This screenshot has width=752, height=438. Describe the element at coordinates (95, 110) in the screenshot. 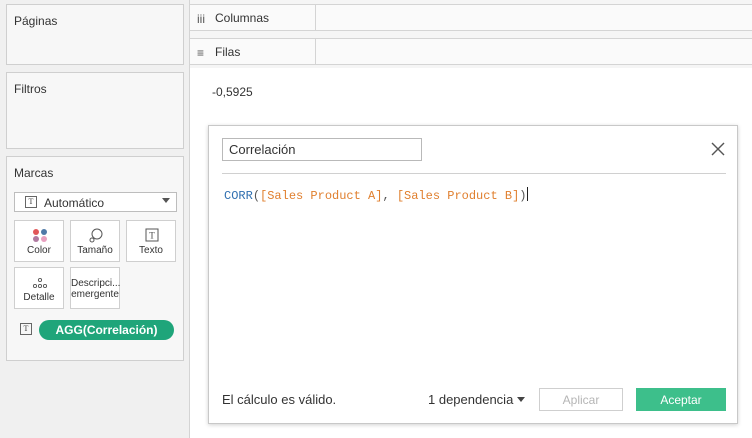

I see `filters-card: Filtros` at that location.